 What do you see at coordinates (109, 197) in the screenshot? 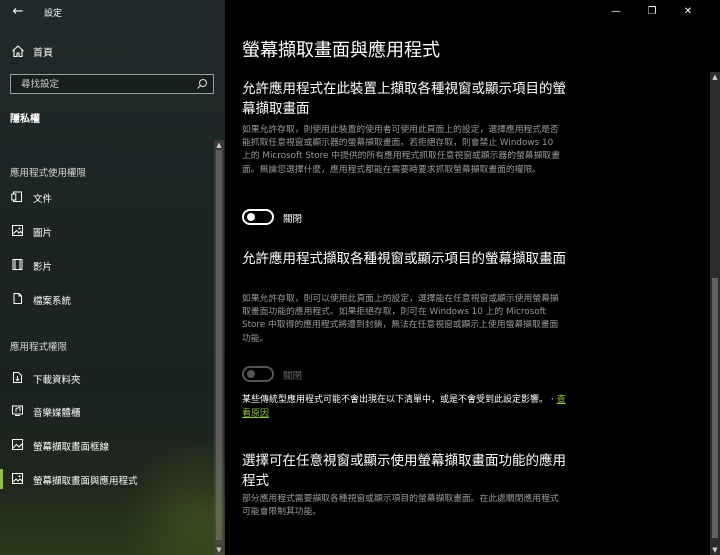
I see `sidebar-item-documents: 文件` at bounding box center [109, 197].